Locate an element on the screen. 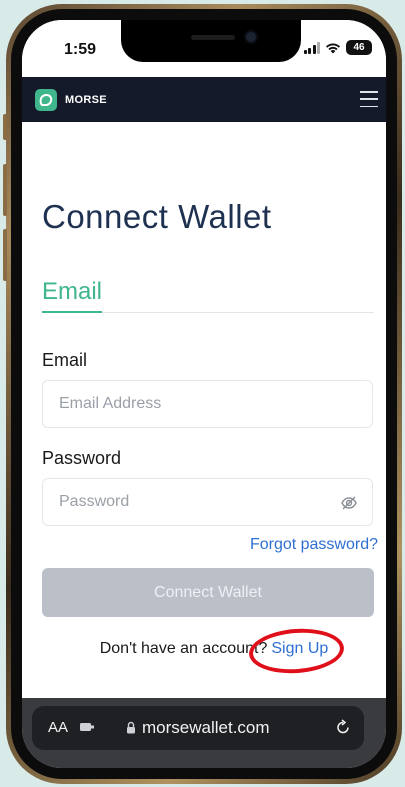 The image size is (405, 787). morse-logo-icon is located at coordinates (46, 99).